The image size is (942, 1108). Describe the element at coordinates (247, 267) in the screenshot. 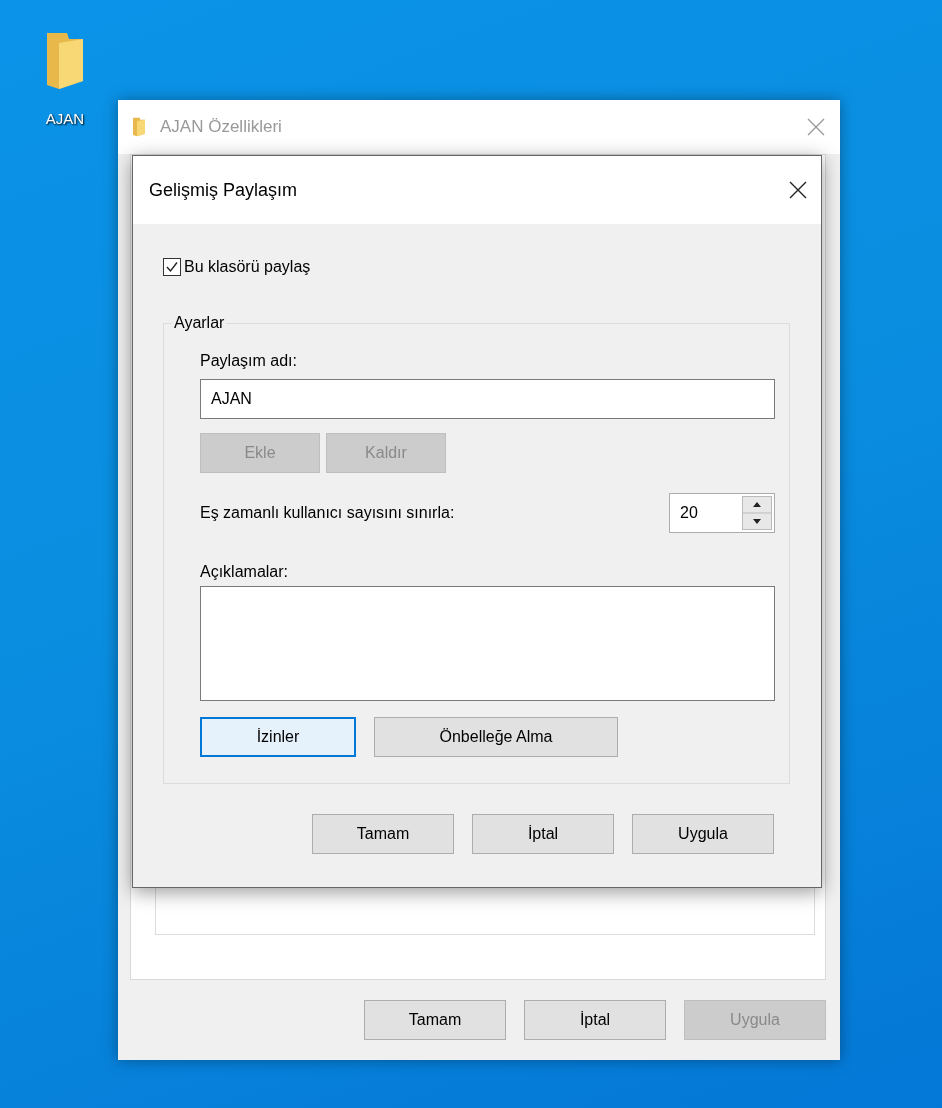

I see `checkbox-label: Bu klasörü paylaş` at that location.